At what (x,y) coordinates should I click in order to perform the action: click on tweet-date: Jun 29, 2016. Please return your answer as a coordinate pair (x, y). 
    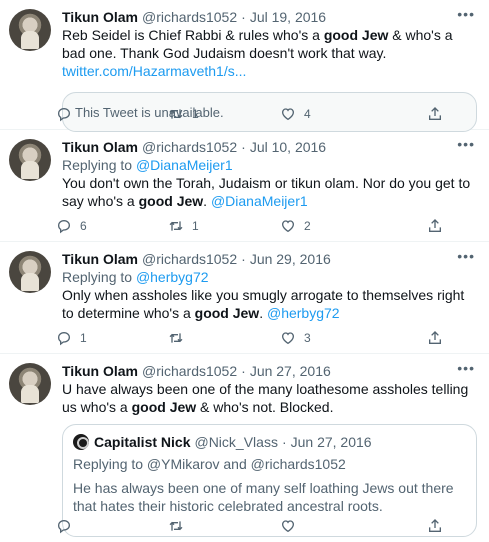
    Looking at the image, I should click on (290, 259).